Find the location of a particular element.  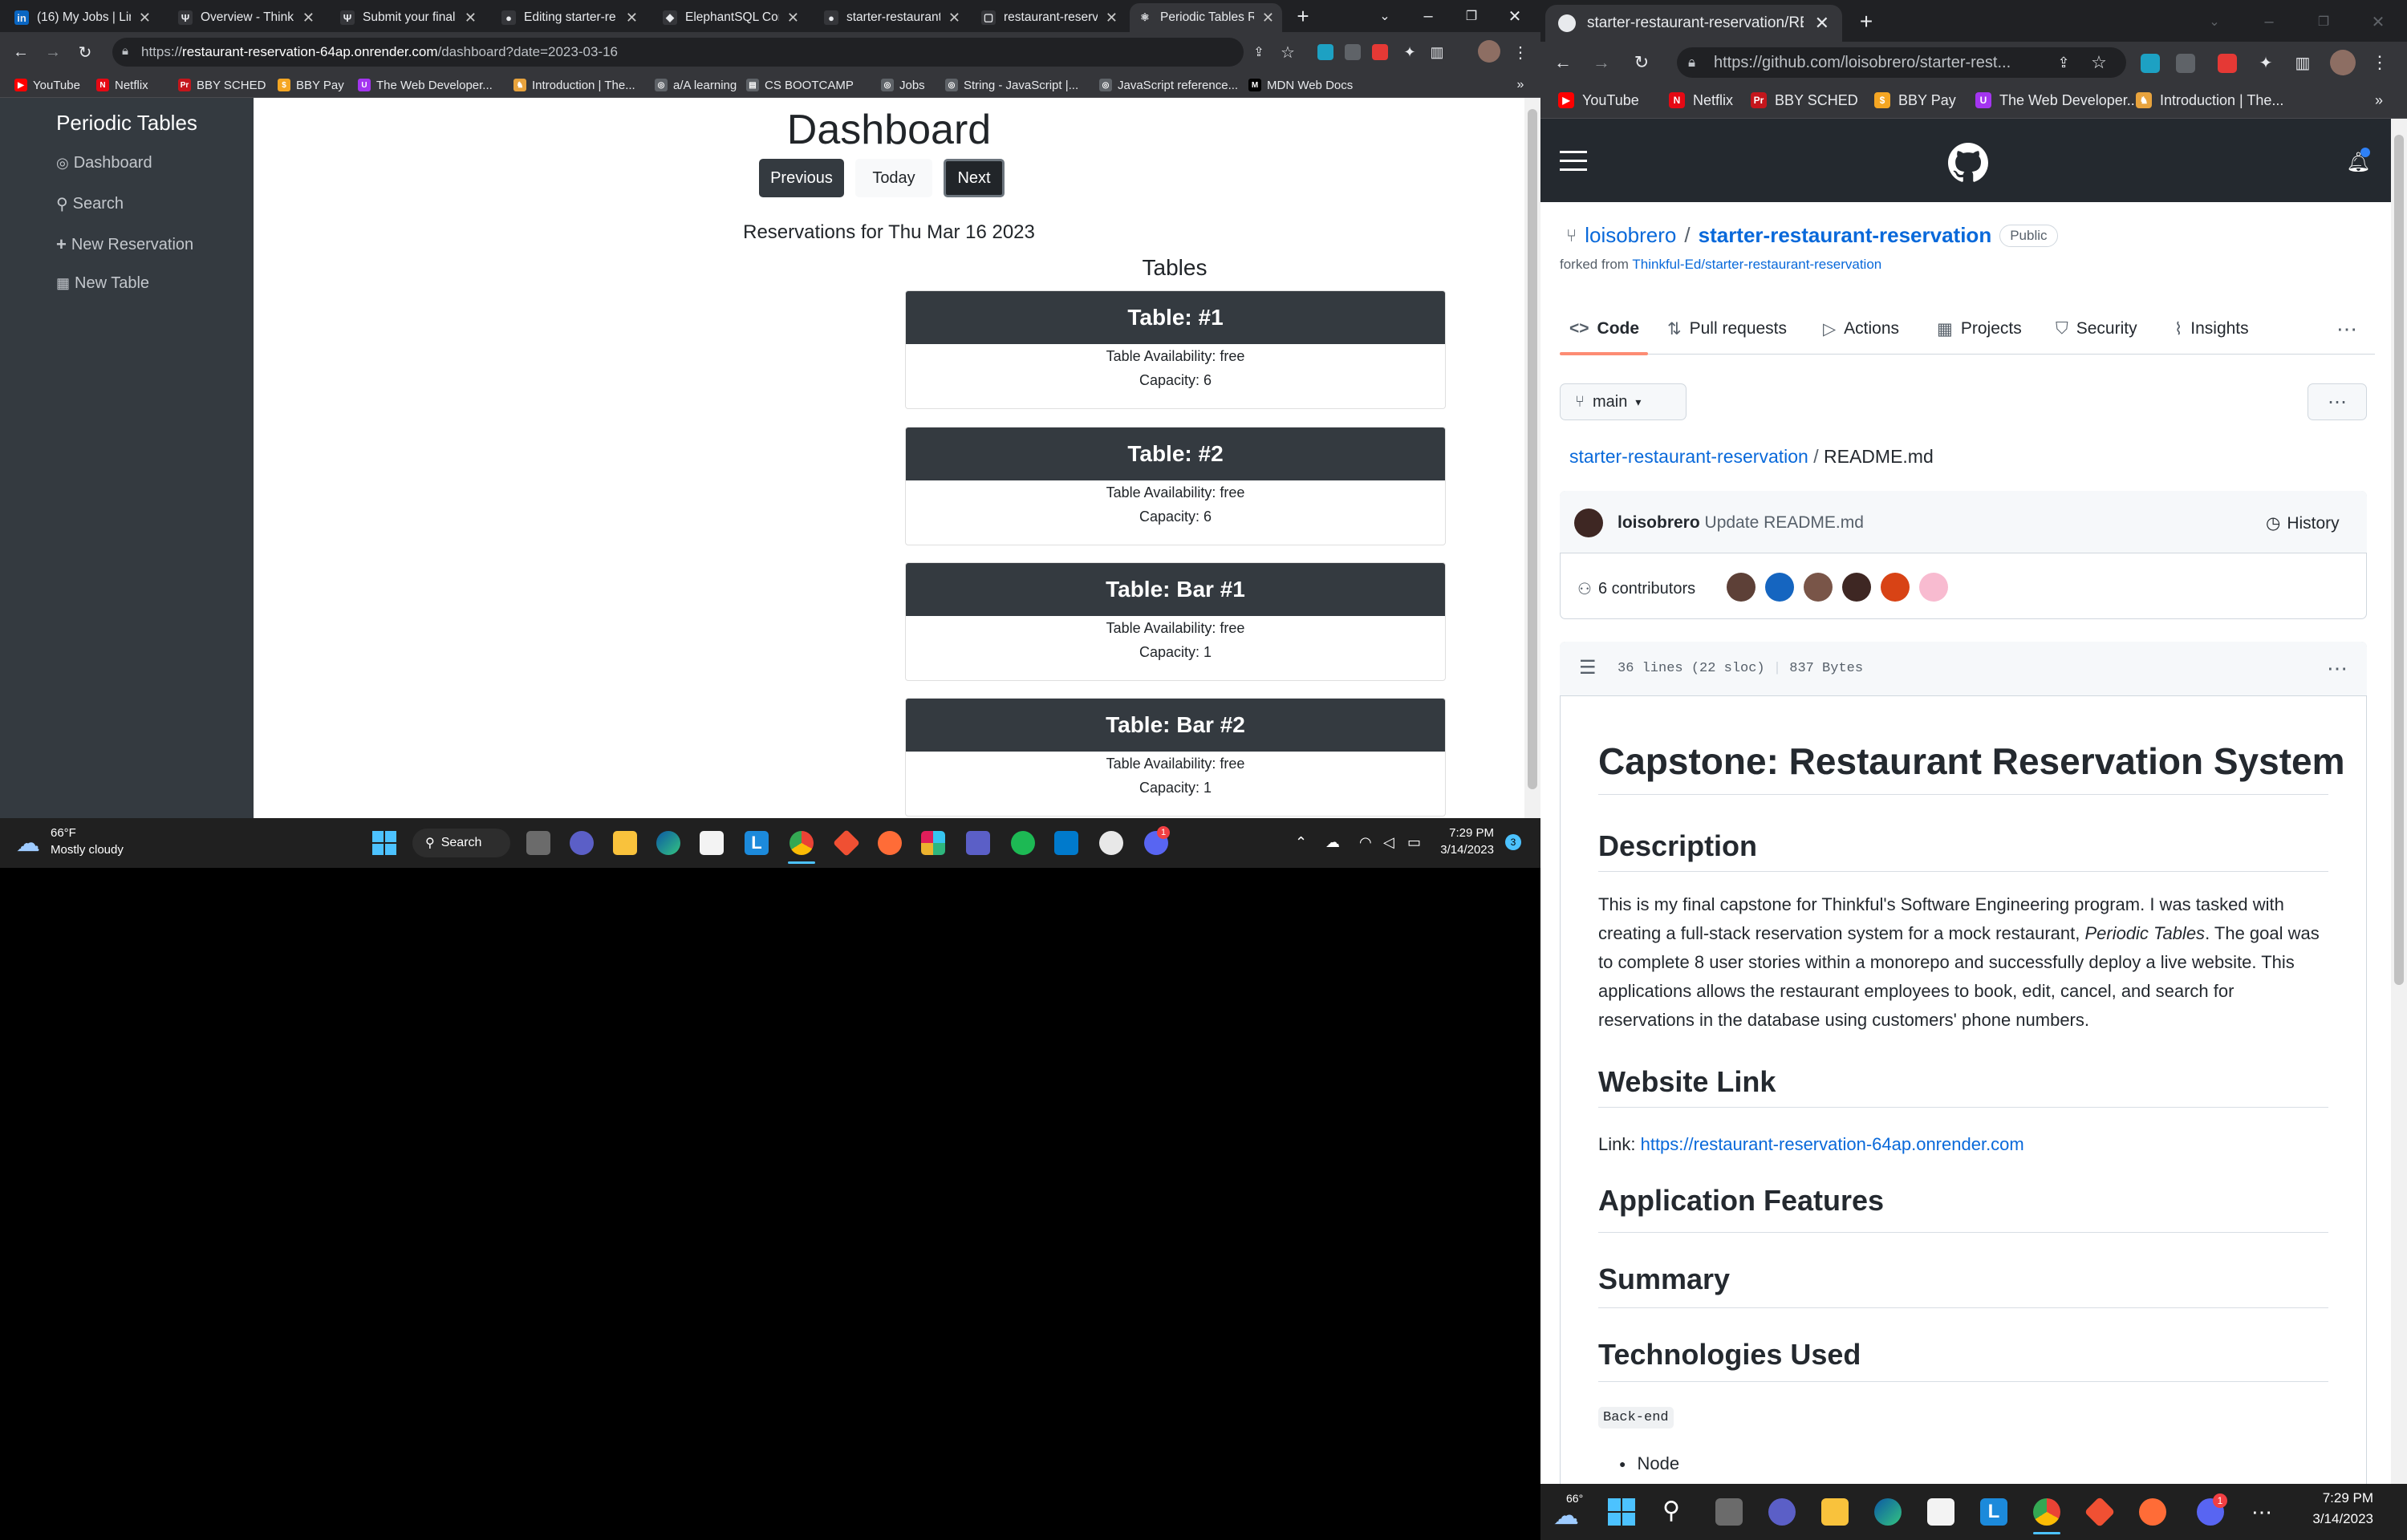

teams-icon is located at coordinates (978, 843).